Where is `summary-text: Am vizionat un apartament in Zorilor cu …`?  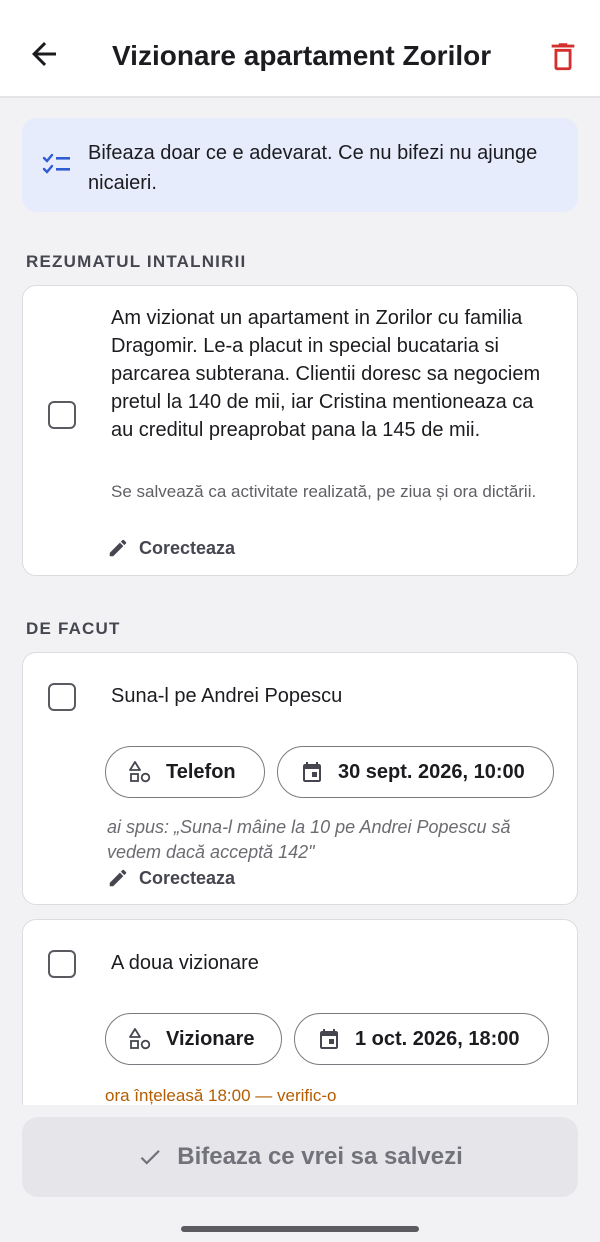 summary-text: Am vizionat un apartament in Zorilor cu … is located at coordinates (326, 374).